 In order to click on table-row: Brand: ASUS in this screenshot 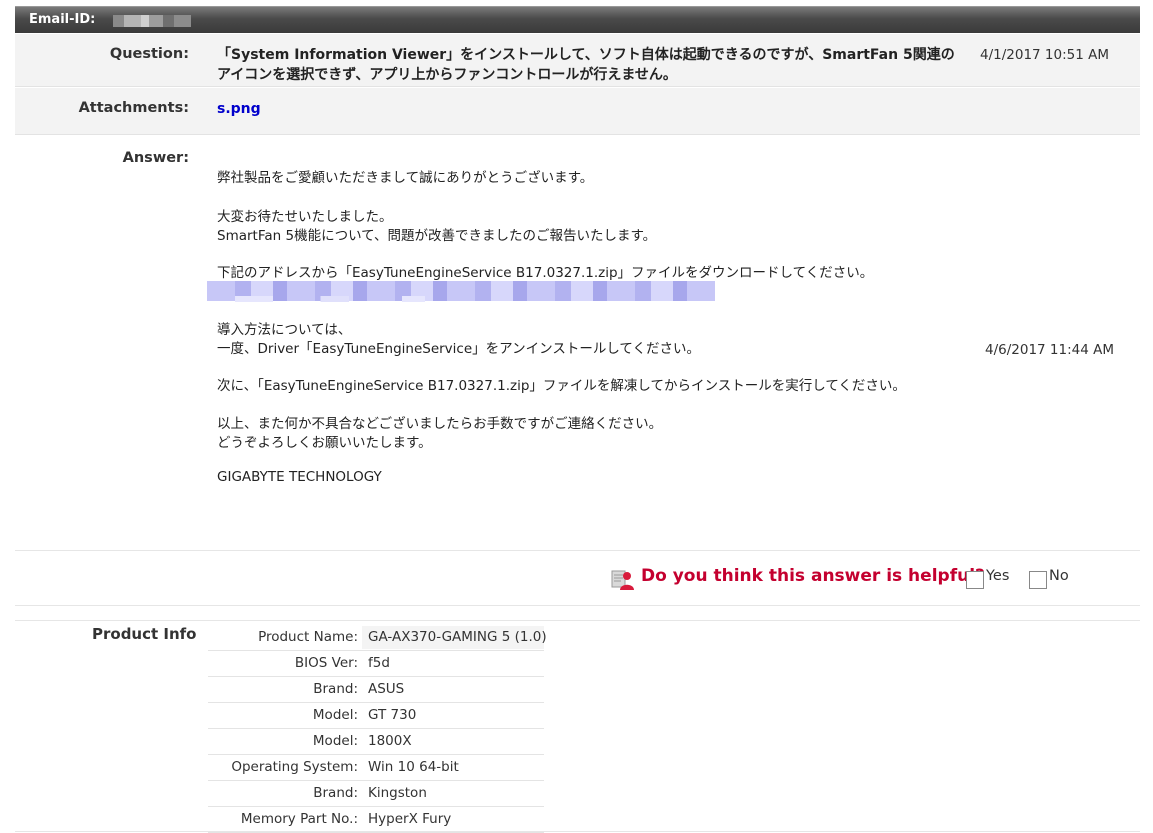, I will do `click(376, 690)`.